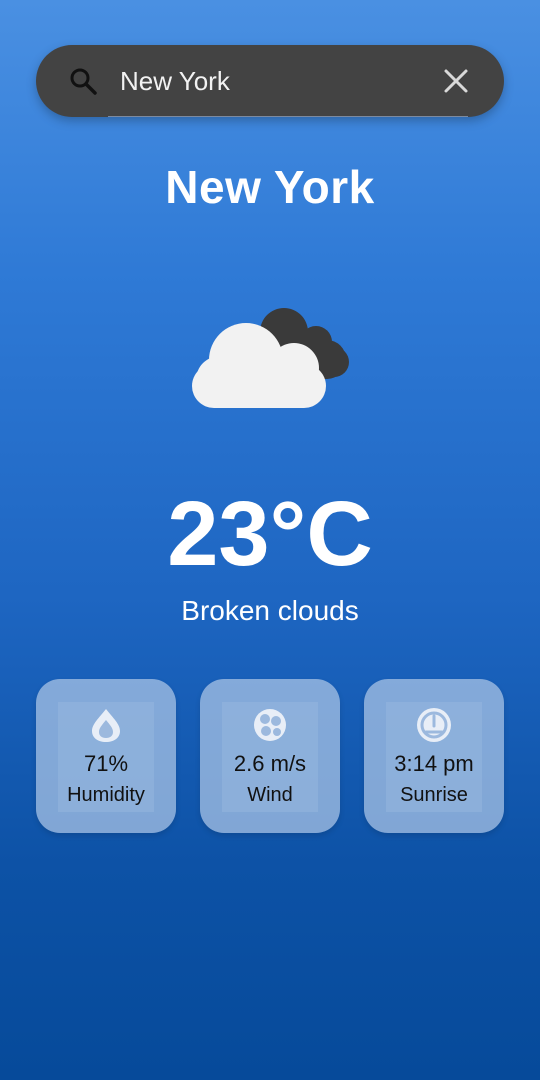  Describe the element at coordinates (270, 610) in the screenshot. I see `weather-description: Broken clouds` at that location.